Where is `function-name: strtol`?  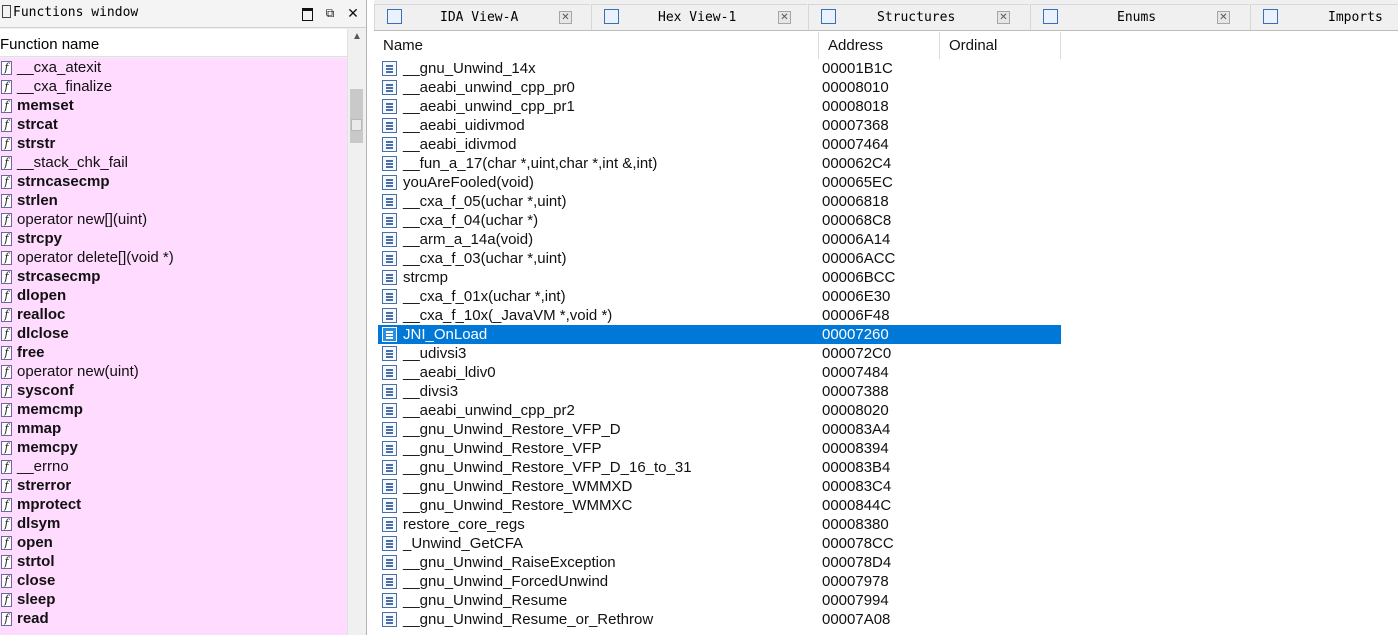 function-name: strtol is located at coordinates (36, 561).